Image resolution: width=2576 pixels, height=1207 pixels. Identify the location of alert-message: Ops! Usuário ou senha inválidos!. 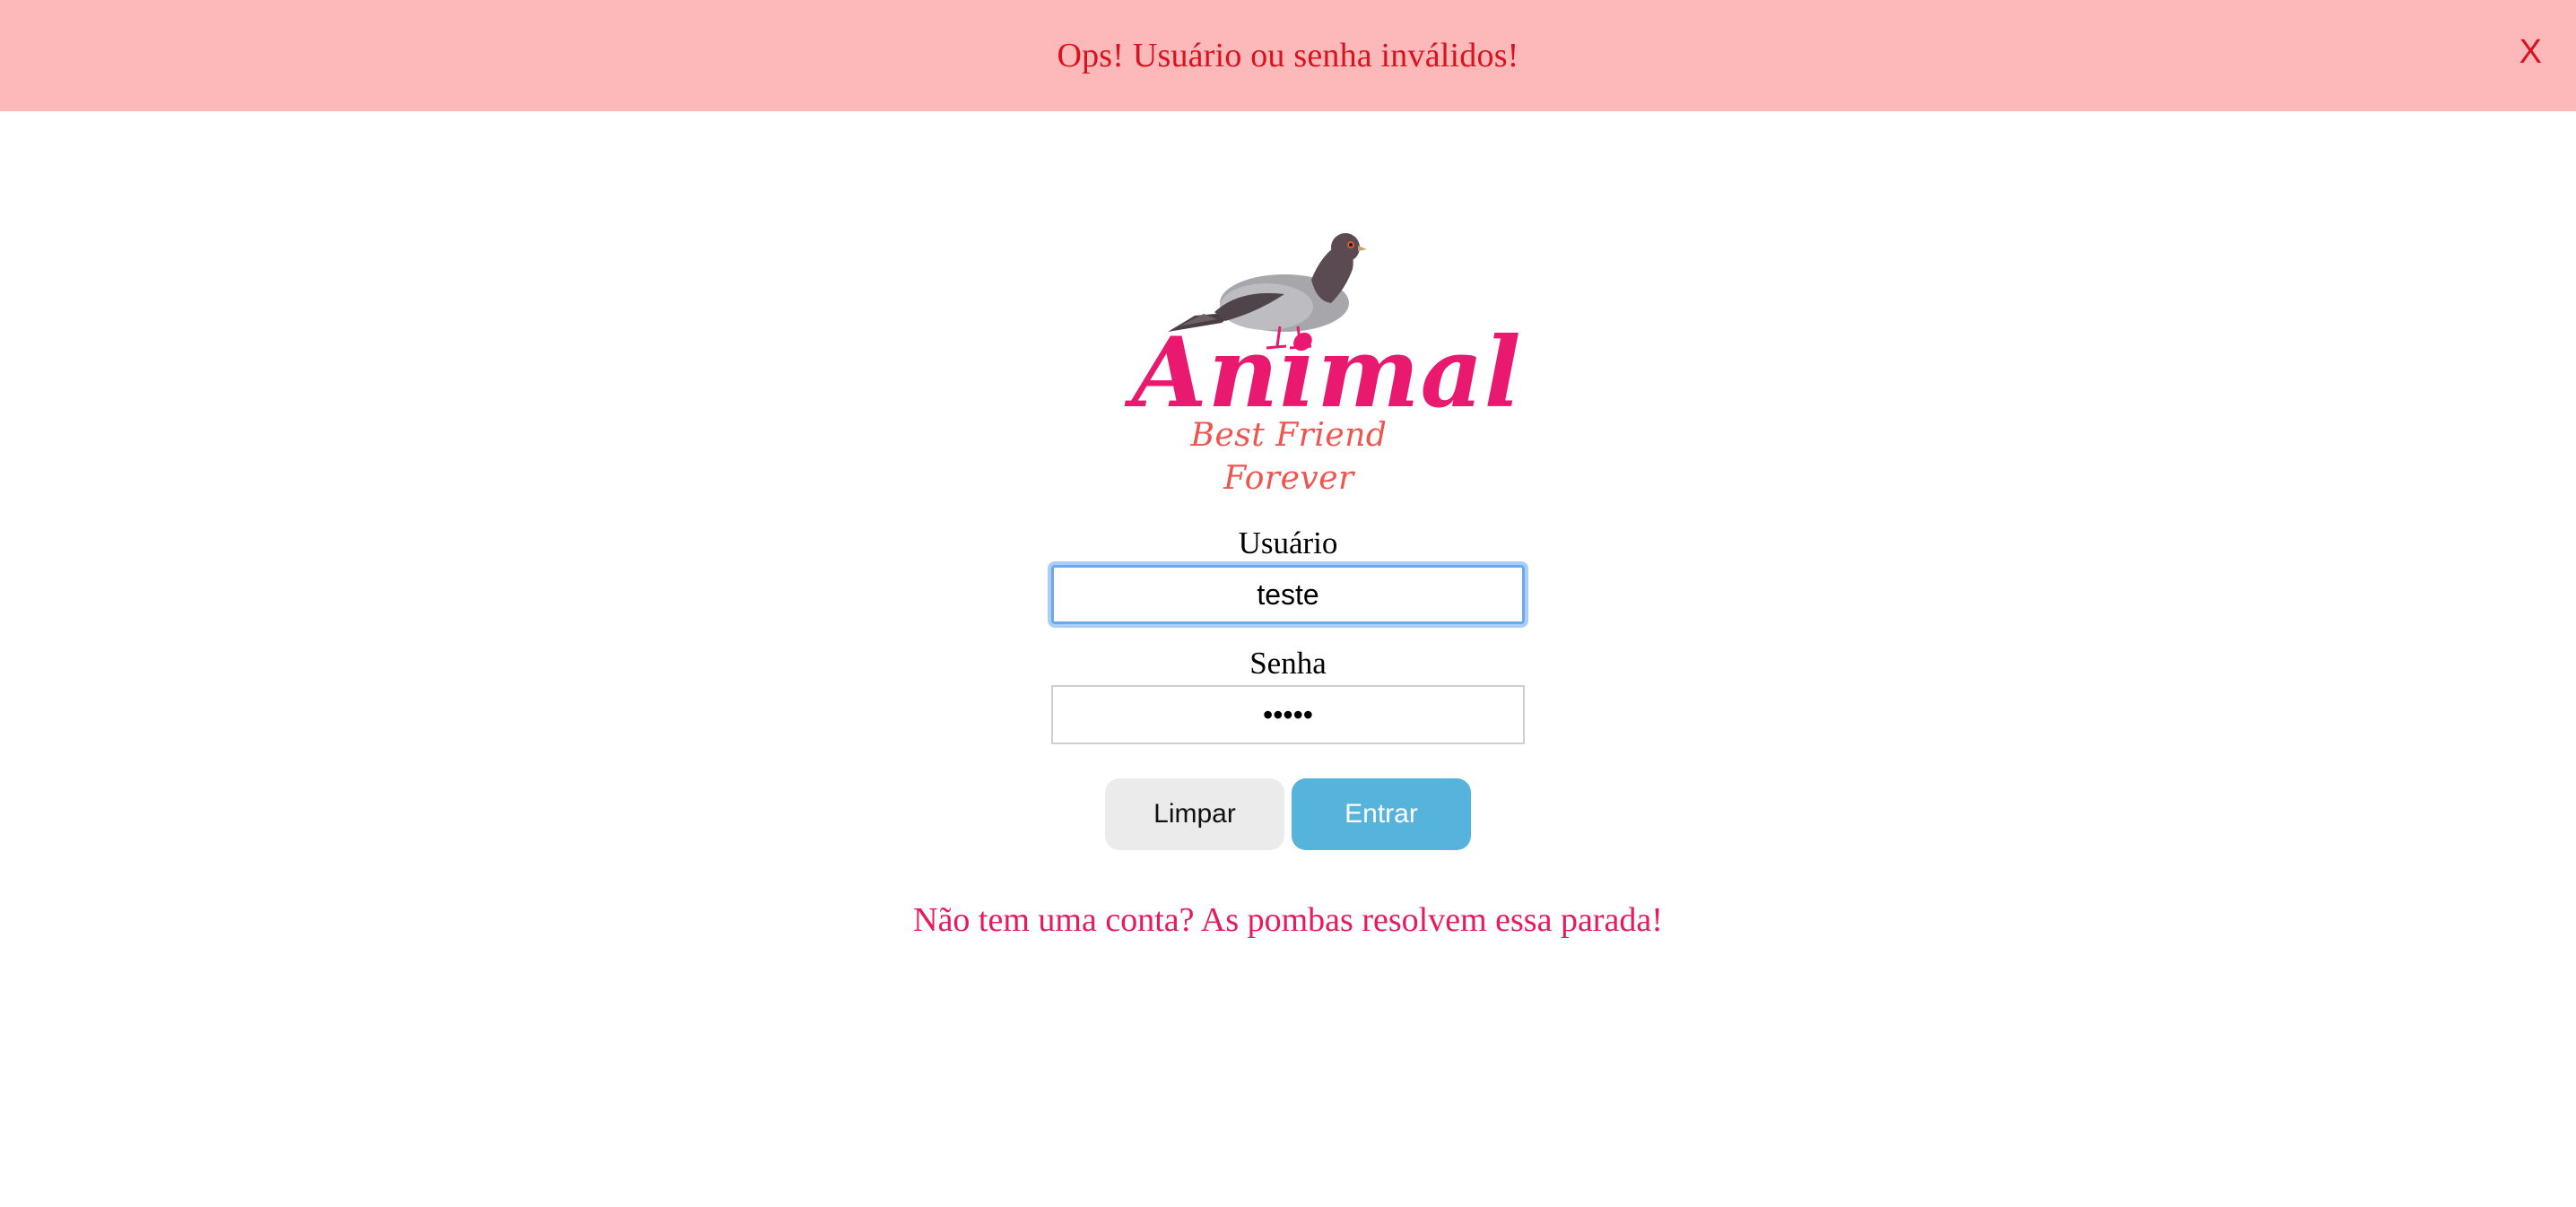
(1288, 55).